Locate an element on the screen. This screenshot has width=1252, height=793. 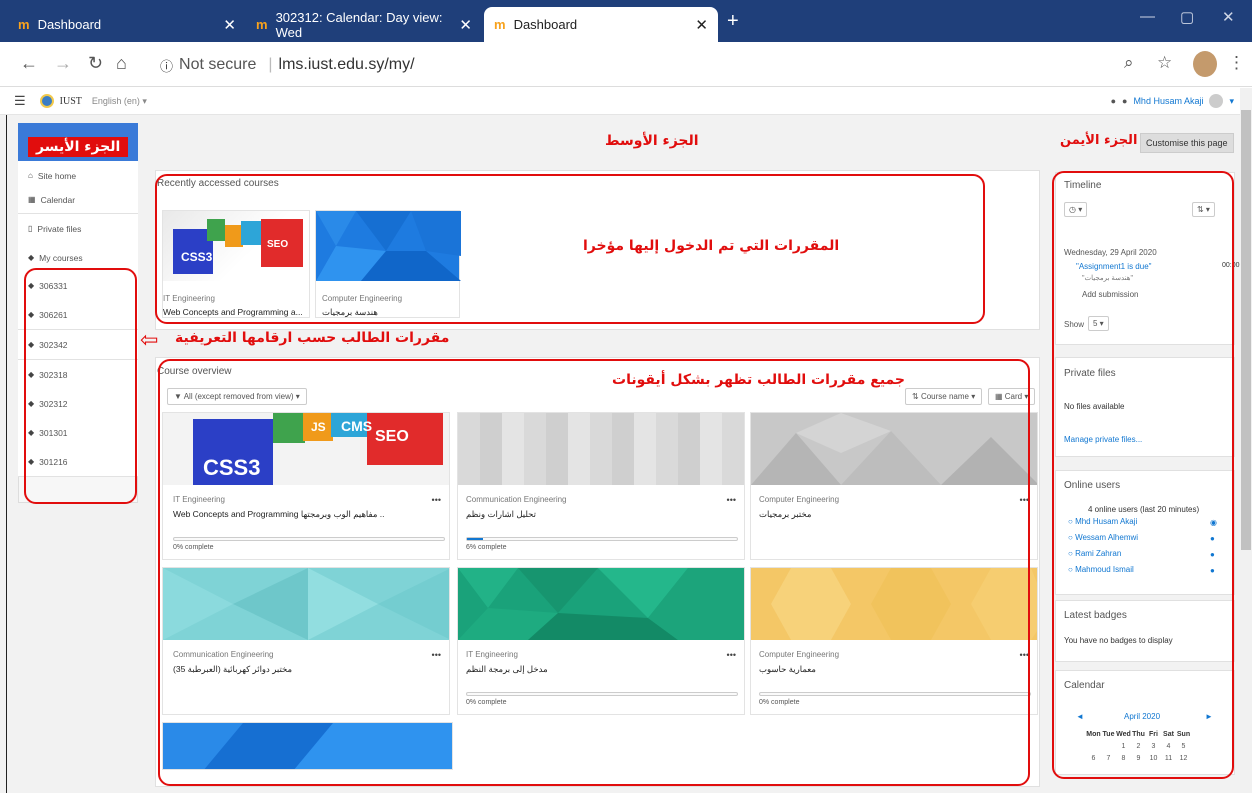
user-name: Mhd Husam Akaji is located at coordinates (1168, 101).